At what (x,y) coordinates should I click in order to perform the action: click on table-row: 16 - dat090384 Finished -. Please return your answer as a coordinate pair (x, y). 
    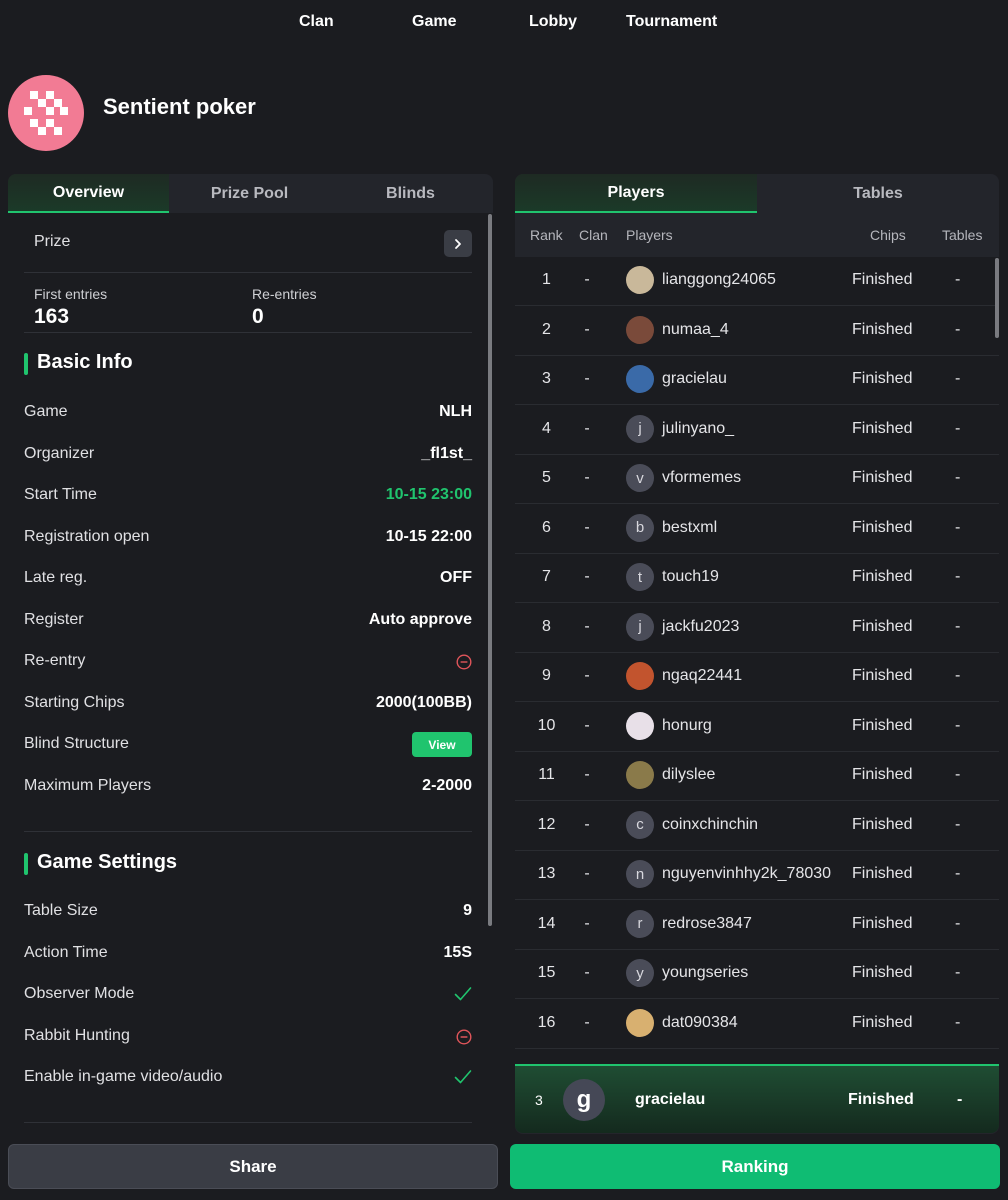
    Looking at the image, I should click on (757, 1024).